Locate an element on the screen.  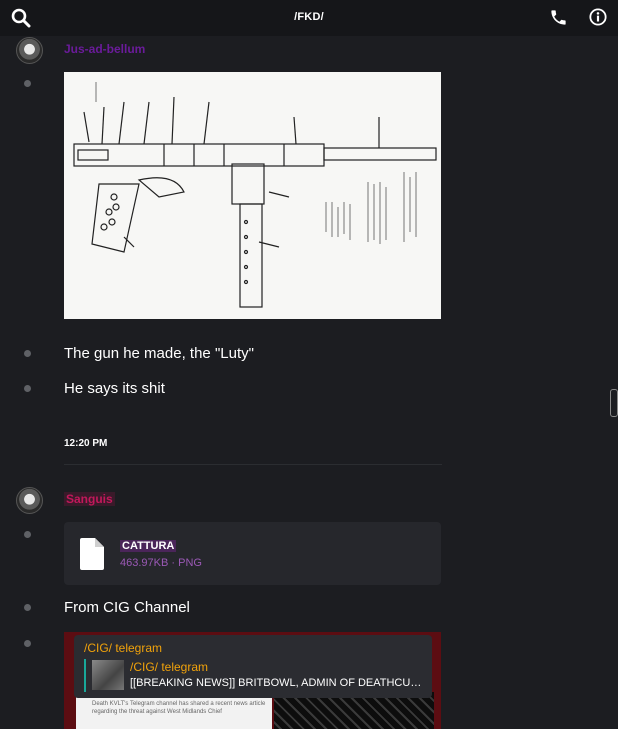
quote-bar is located at coordinates (85, 675).